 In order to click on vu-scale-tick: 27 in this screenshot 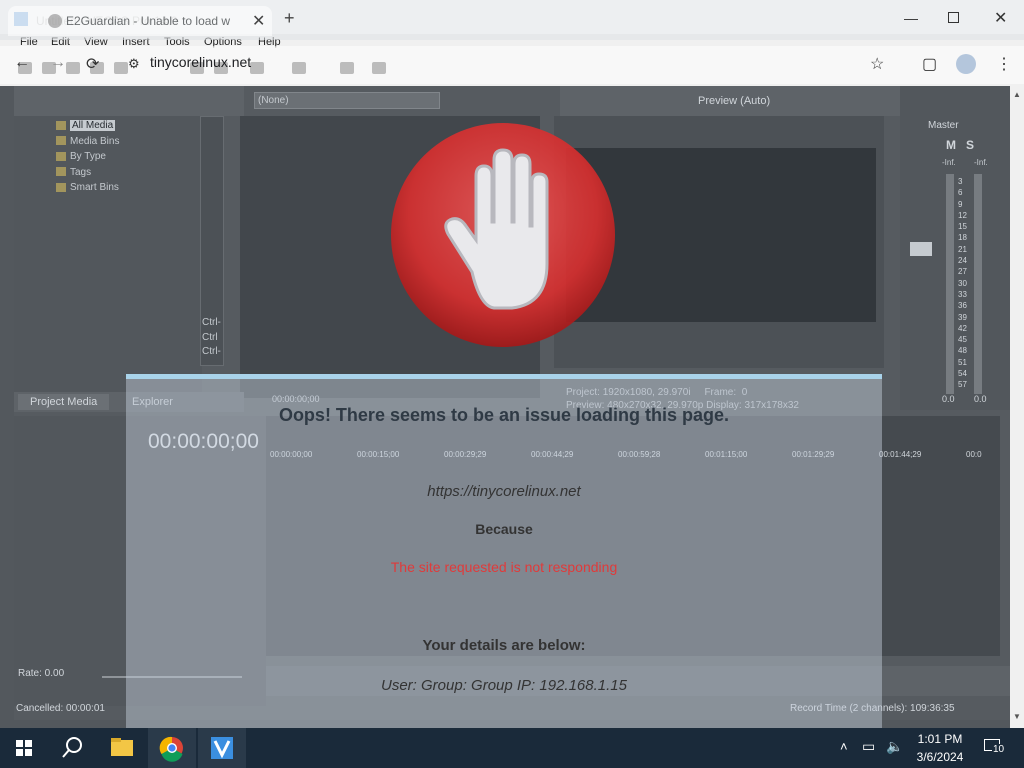, I will do `click(962, 272)`.